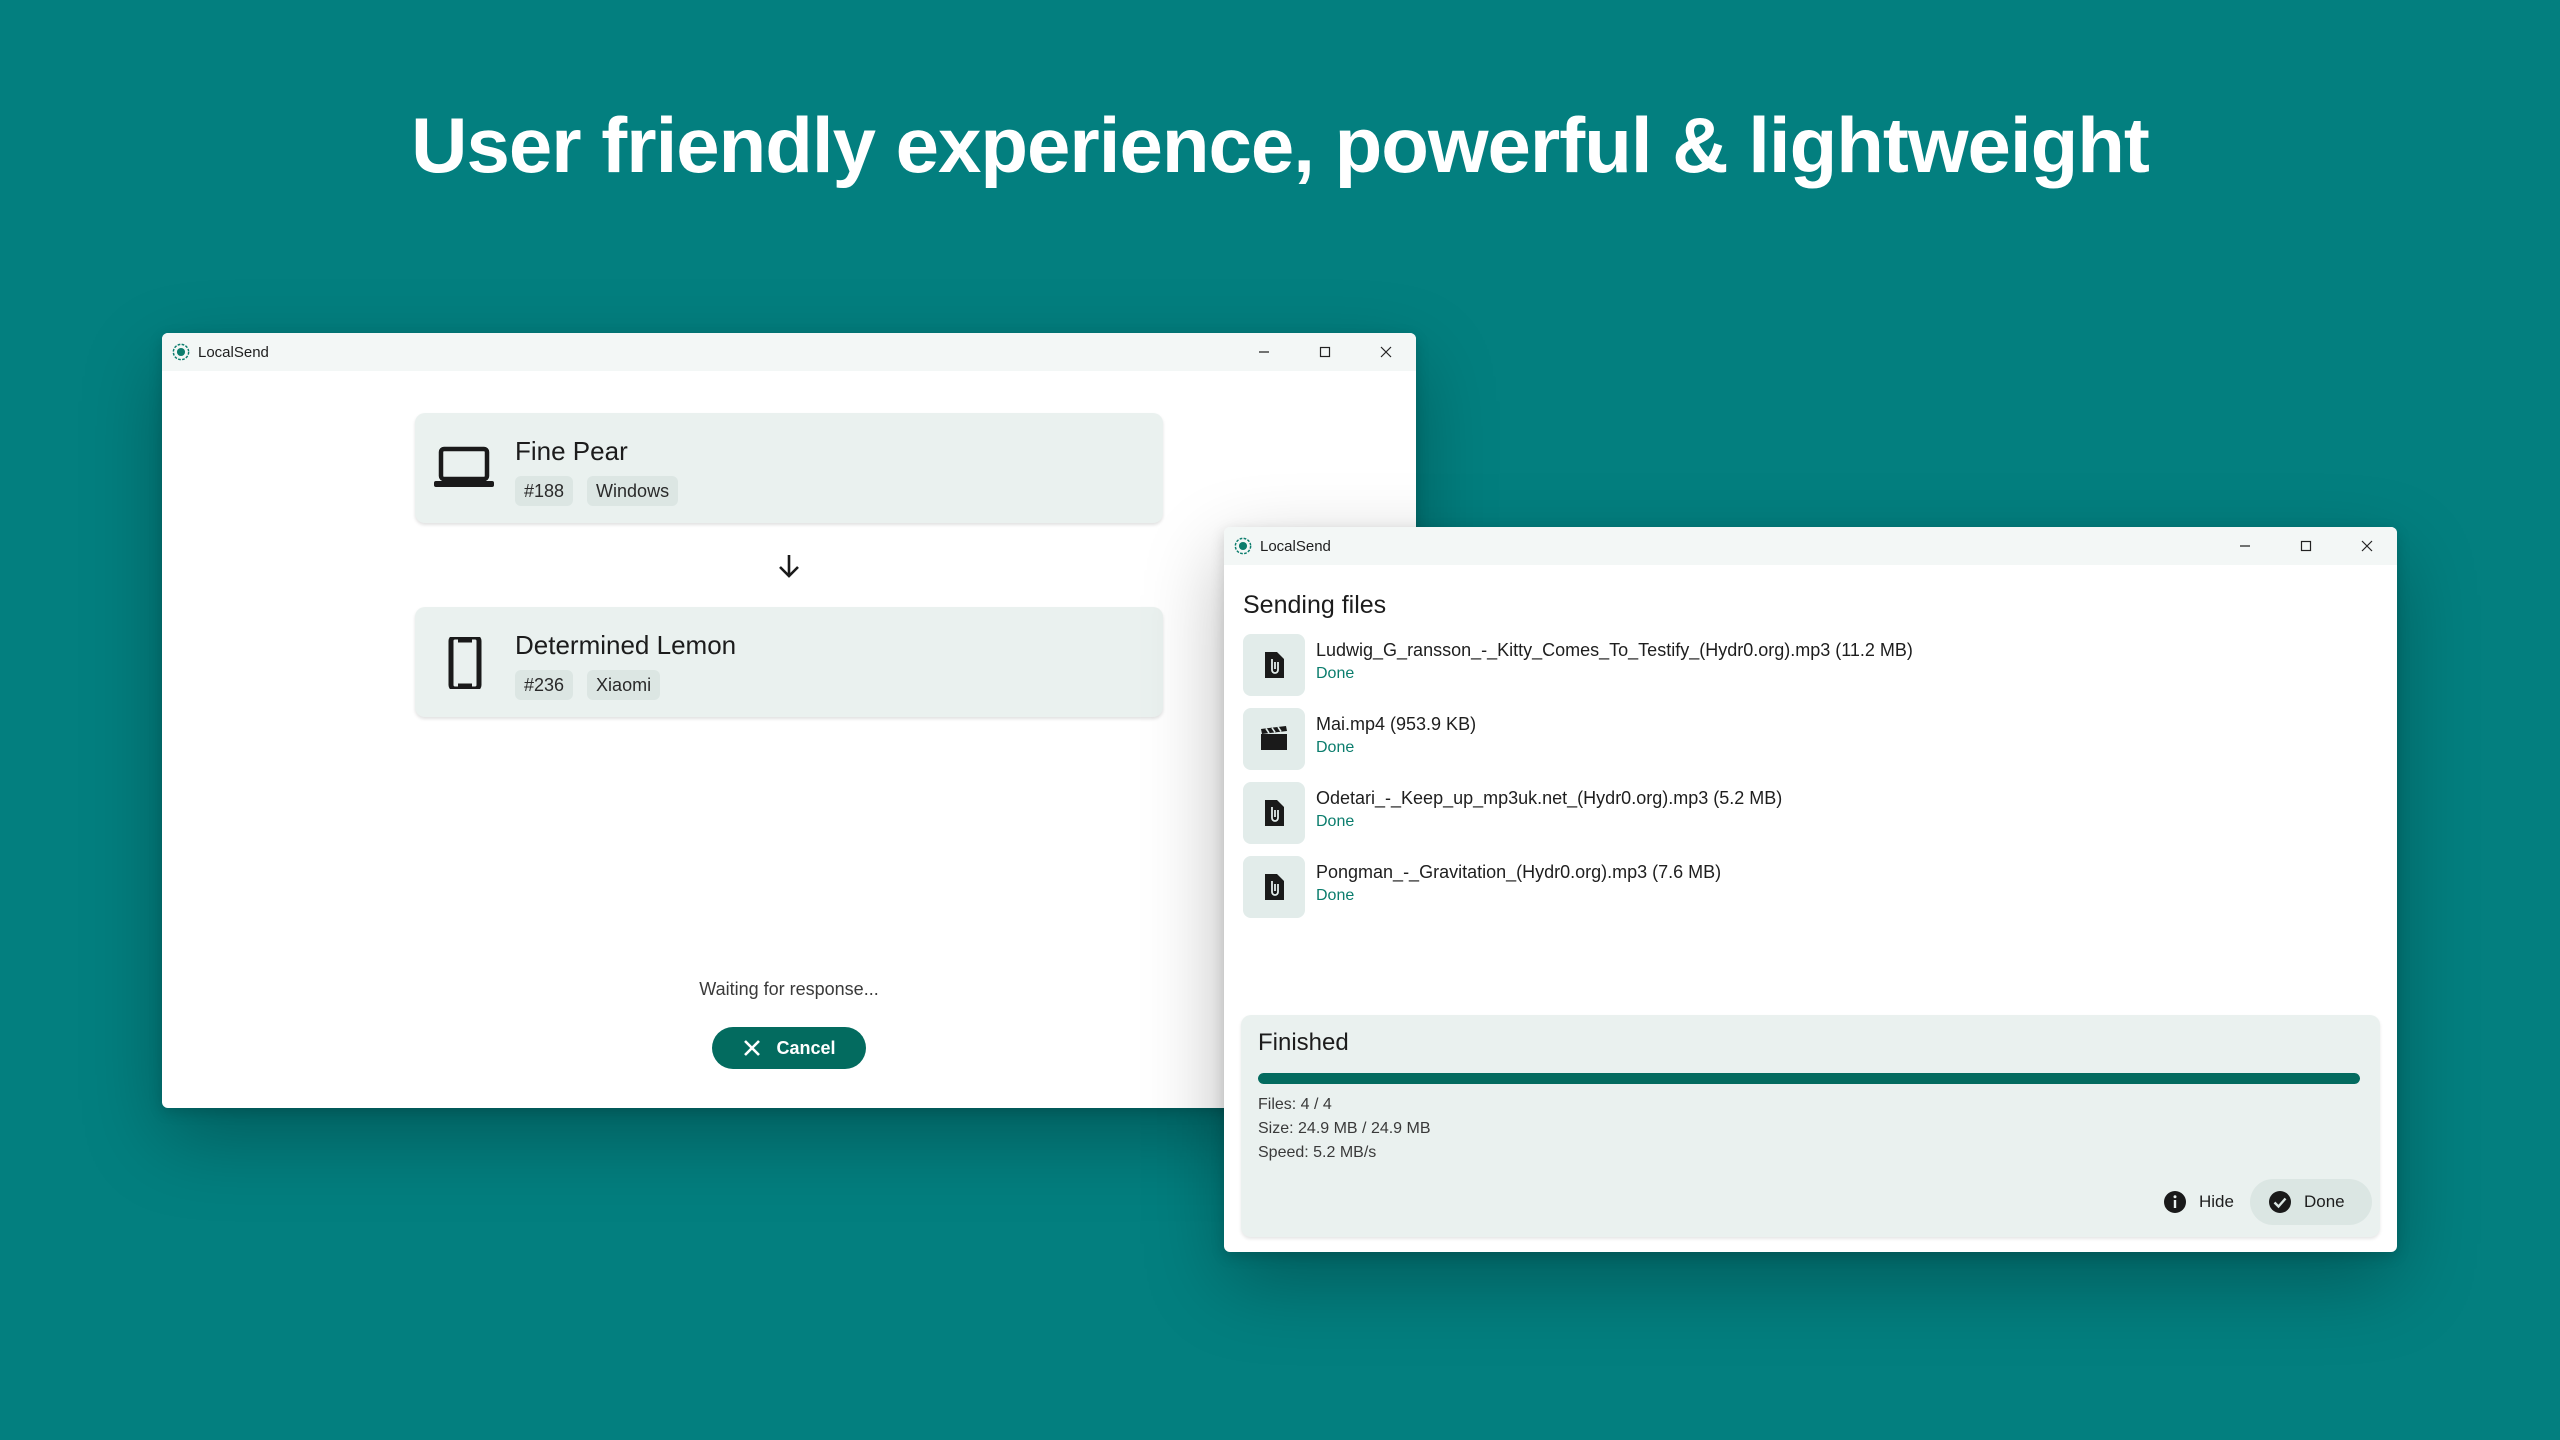 Image resolution: width=2560 pixels, height=1440 pixels. I want to click on hide-button: Hide, so click(2200, 1202).